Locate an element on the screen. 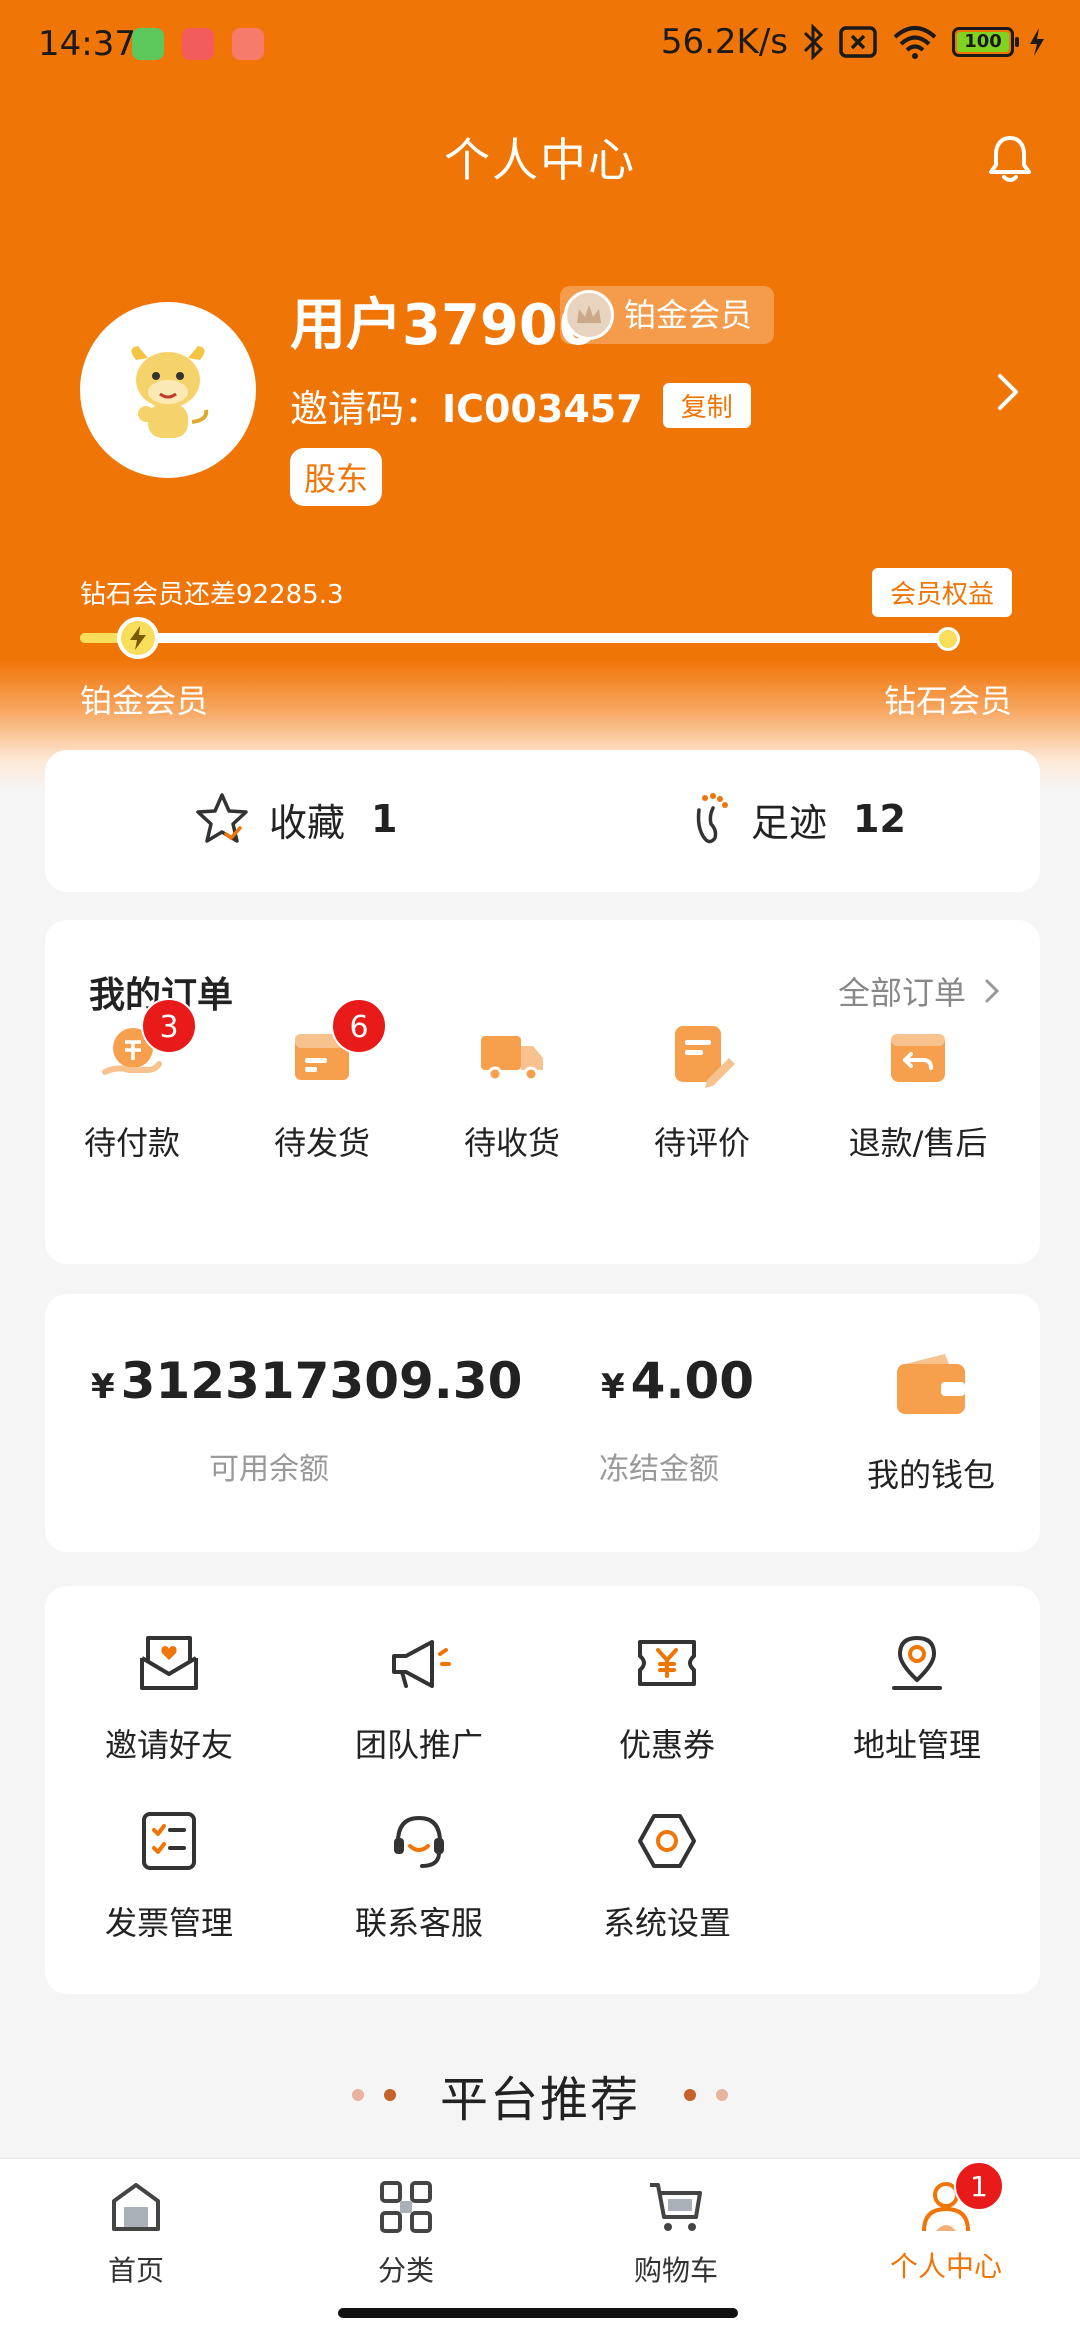 The image size is (1080, 2340). tab-label: 个人中心 is located at coordinates (945, 2266).